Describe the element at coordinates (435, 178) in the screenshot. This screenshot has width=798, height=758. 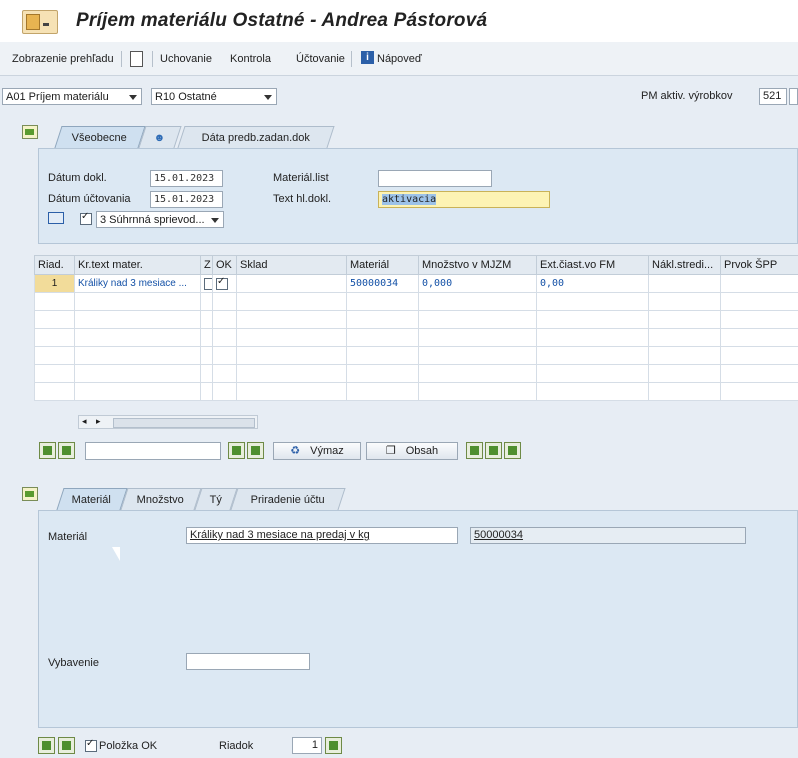
I see `material-slip-input` at that location.